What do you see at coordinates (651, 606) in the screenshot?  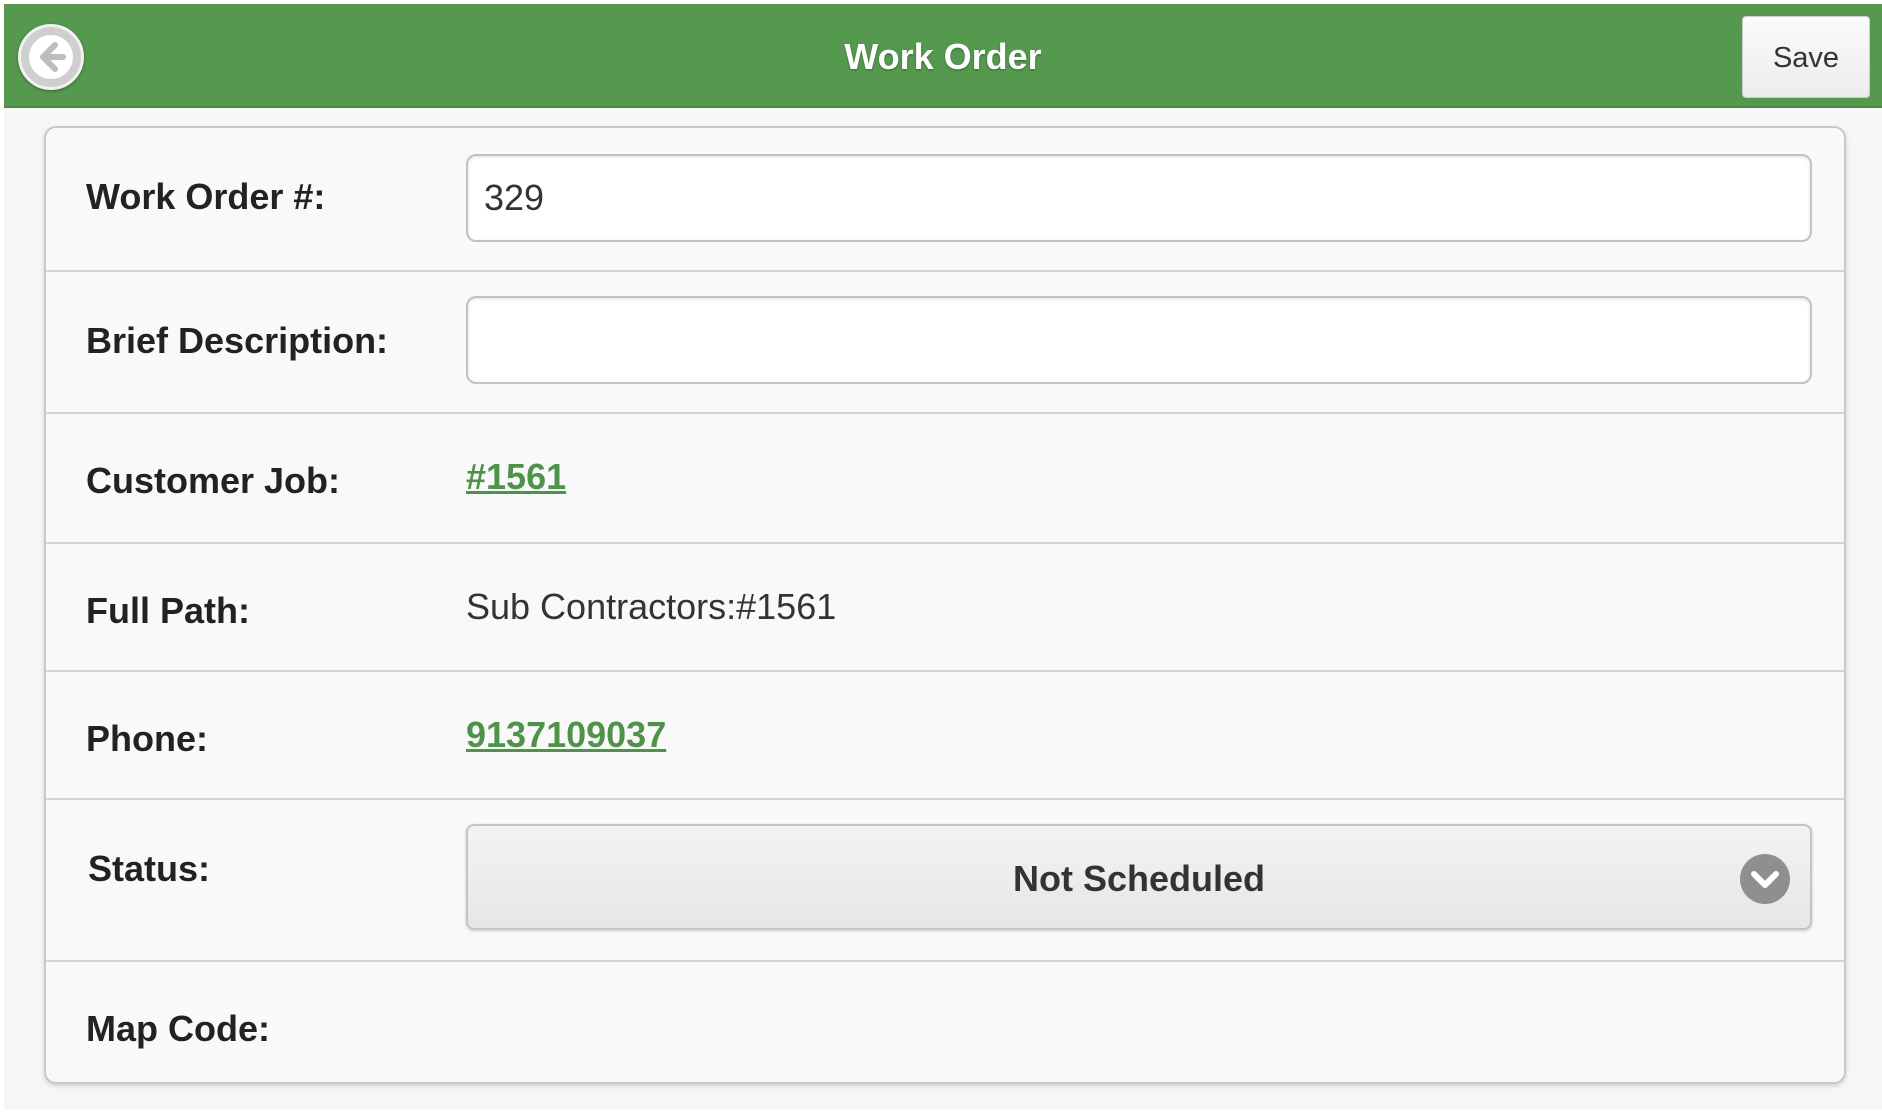 I see `full-path-value: Sub Contractors:#1561` at bounding box center [651, 606].